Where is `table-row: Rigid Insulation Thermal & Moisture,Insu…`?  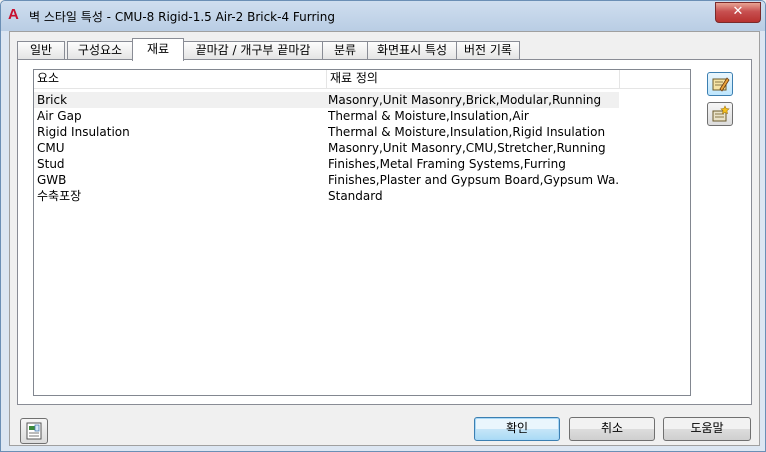
table-row: Rigid Insulation Thermal & Moisture,Insu… is located at coordinates (362, 132).